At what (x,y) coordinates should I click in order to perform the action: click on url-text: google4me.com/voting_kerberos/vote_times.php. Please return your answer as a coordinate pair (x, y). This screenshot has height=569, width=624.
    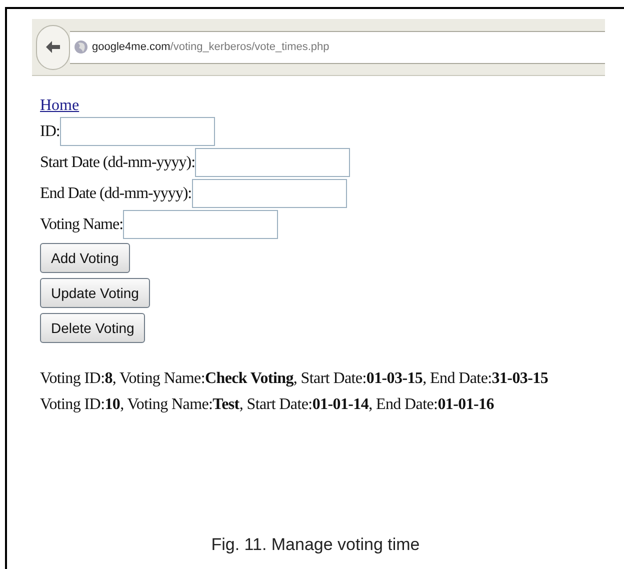
    Looking at the image, I should click on (211, 47).